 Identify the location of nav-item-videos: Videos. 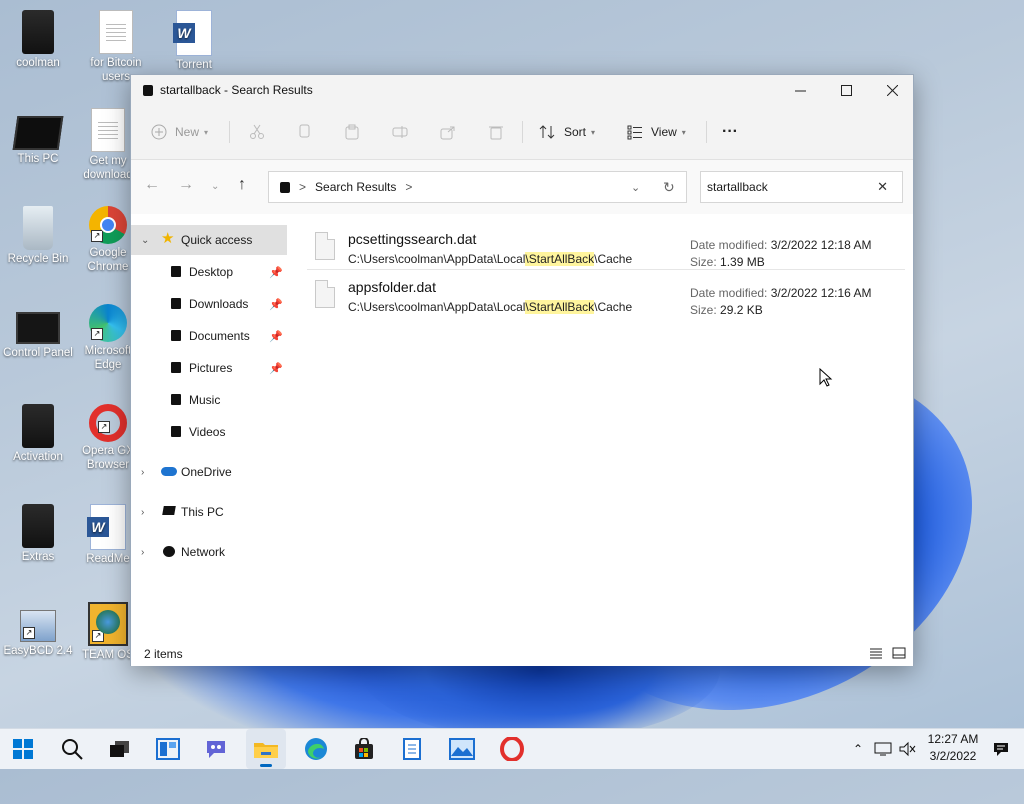
(209, 432).